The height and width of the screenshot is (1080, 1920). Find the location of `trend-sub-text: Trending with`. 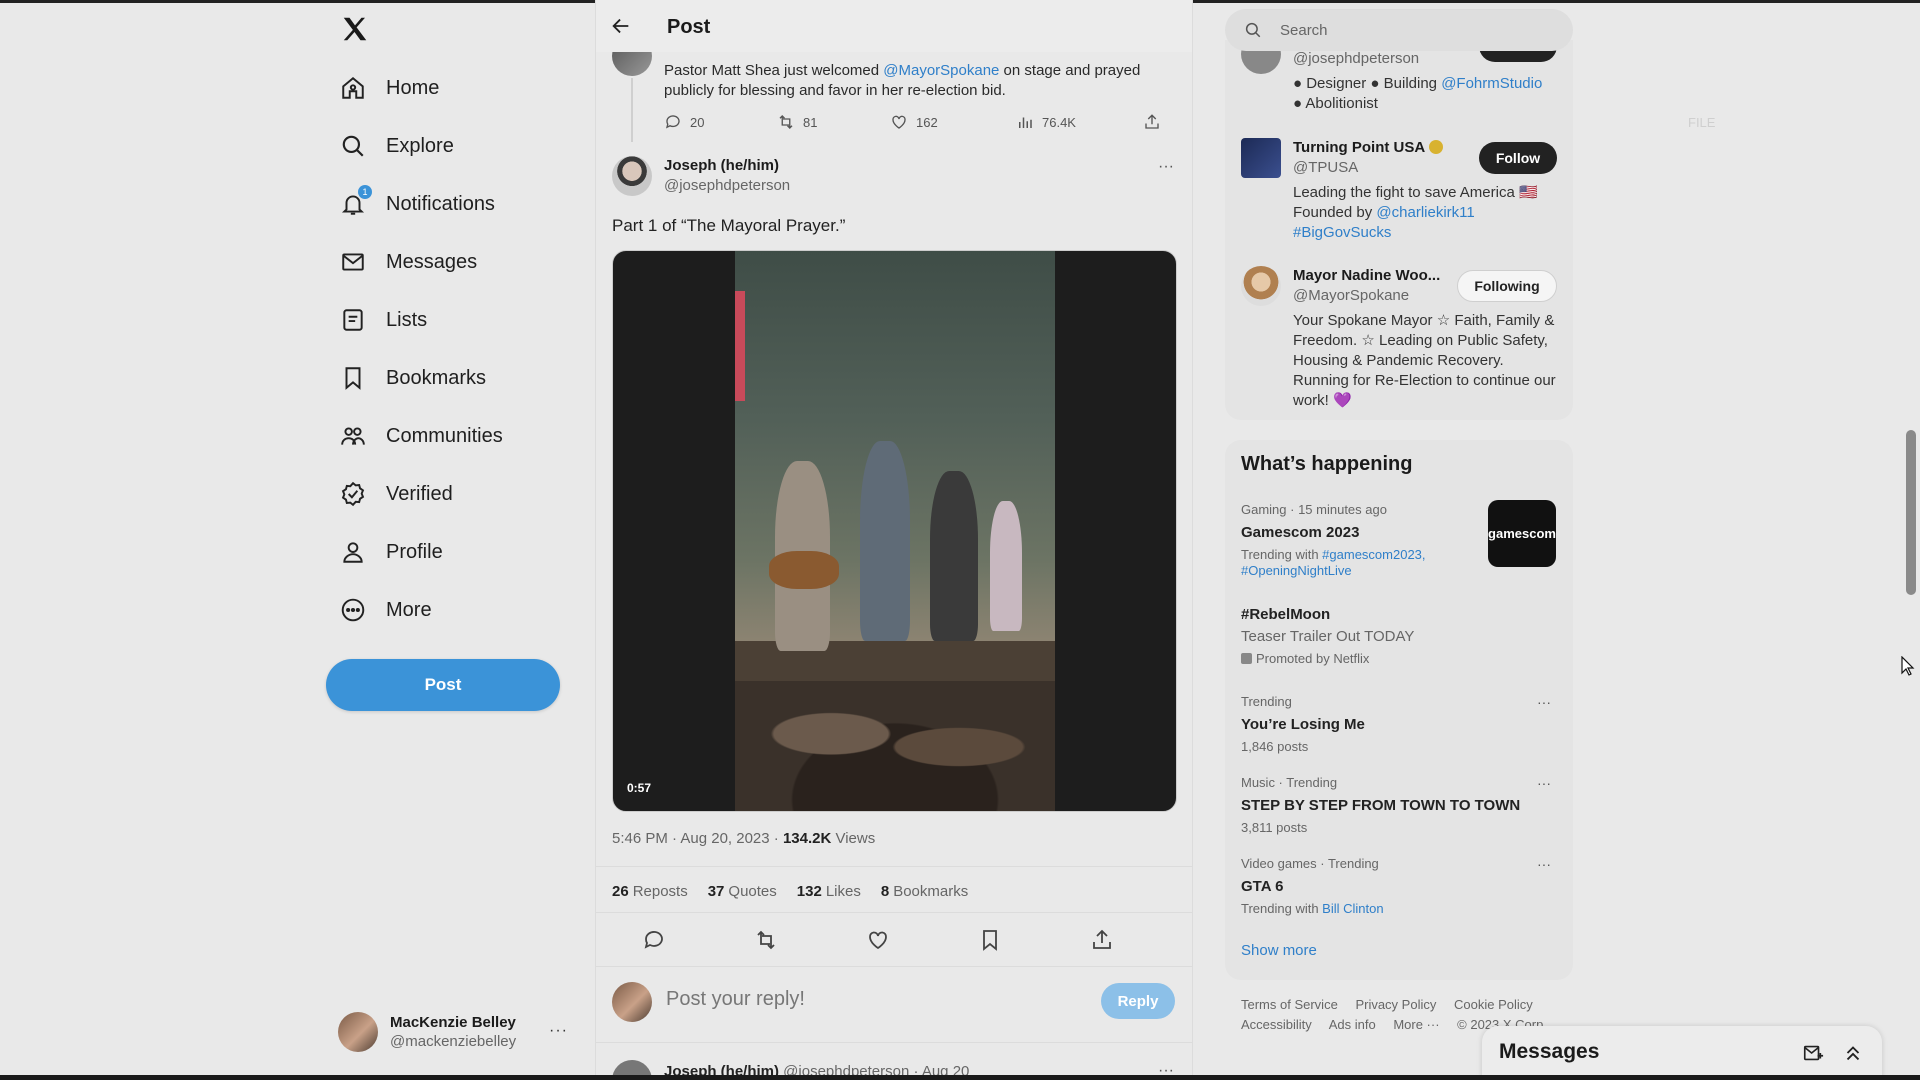

trend-sub-text: Trending with is located at coordinates (1282, 554).